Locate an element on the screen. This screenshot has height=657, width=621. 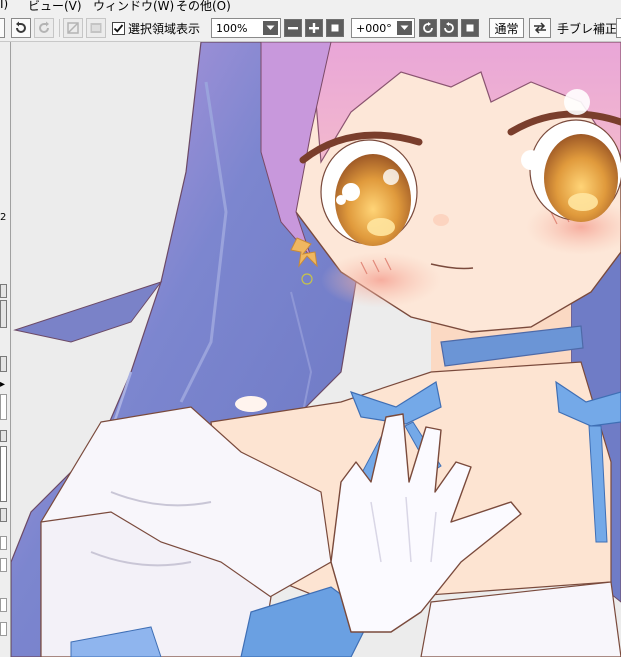
redo-icon is located at coordinates (44, 27).